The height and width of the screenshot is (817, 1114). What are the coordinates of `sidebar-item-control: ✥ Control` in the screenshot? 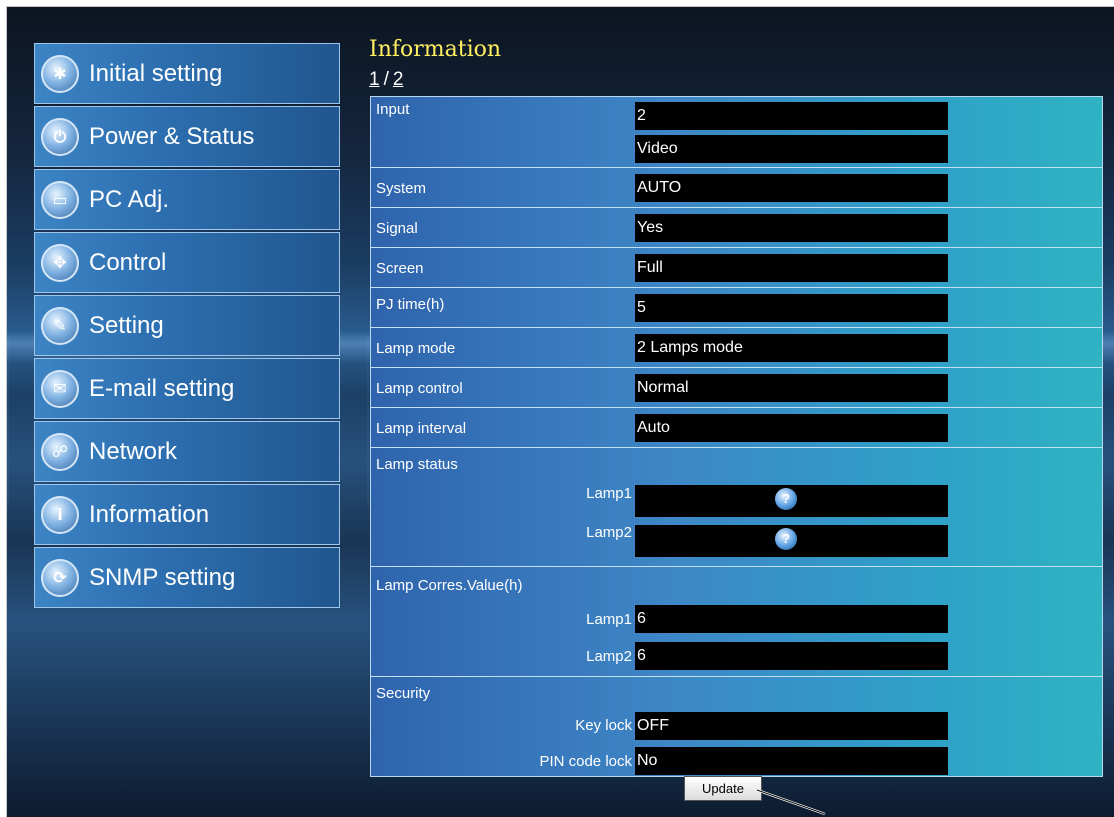 It's located at (187, 262).